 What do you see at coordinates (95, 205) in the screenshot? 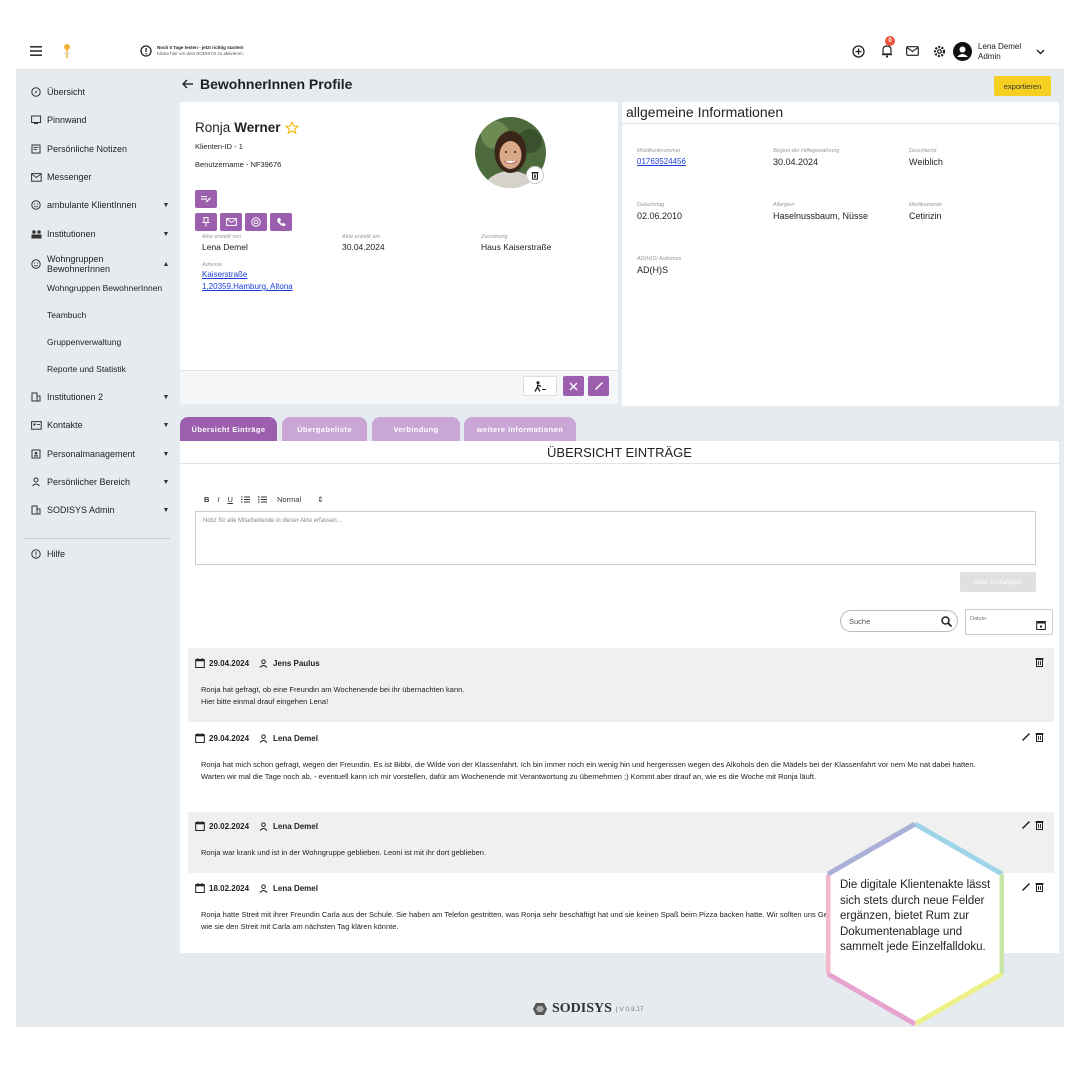
I see `sidebar-item-ambulante: ambulante KlientInnen ▼` at bounding box center [95, 205].